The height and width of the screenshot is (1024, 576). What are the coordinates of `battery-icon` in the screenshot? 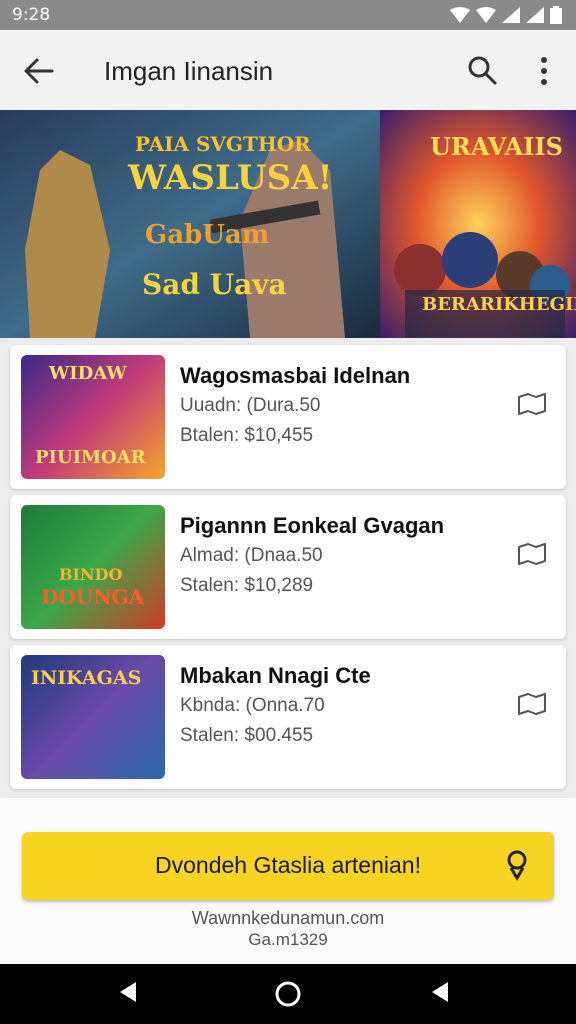 It's located at (556, 15).